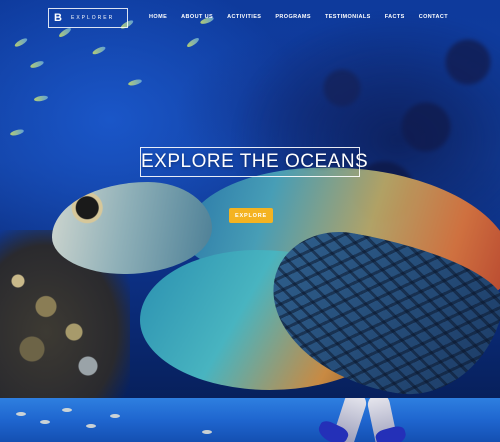 The width and height of the screenshot is (500, 442). What do you see at coordinates (395, 17) in the screenshot?
I see `nav-link-facts: FACTS` at bounding box center [395, 17].